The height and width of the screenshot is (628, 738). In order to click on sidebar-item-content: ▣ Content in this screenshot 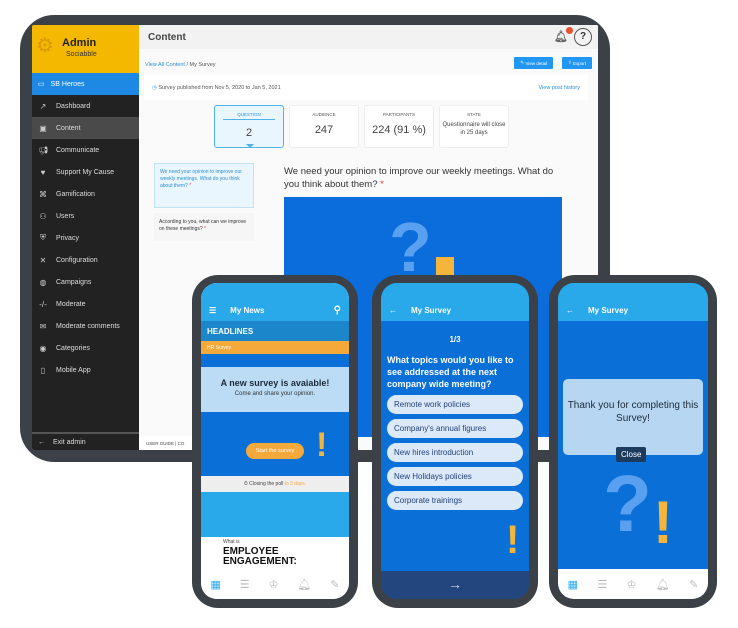, I will do `click(85, 128)`.